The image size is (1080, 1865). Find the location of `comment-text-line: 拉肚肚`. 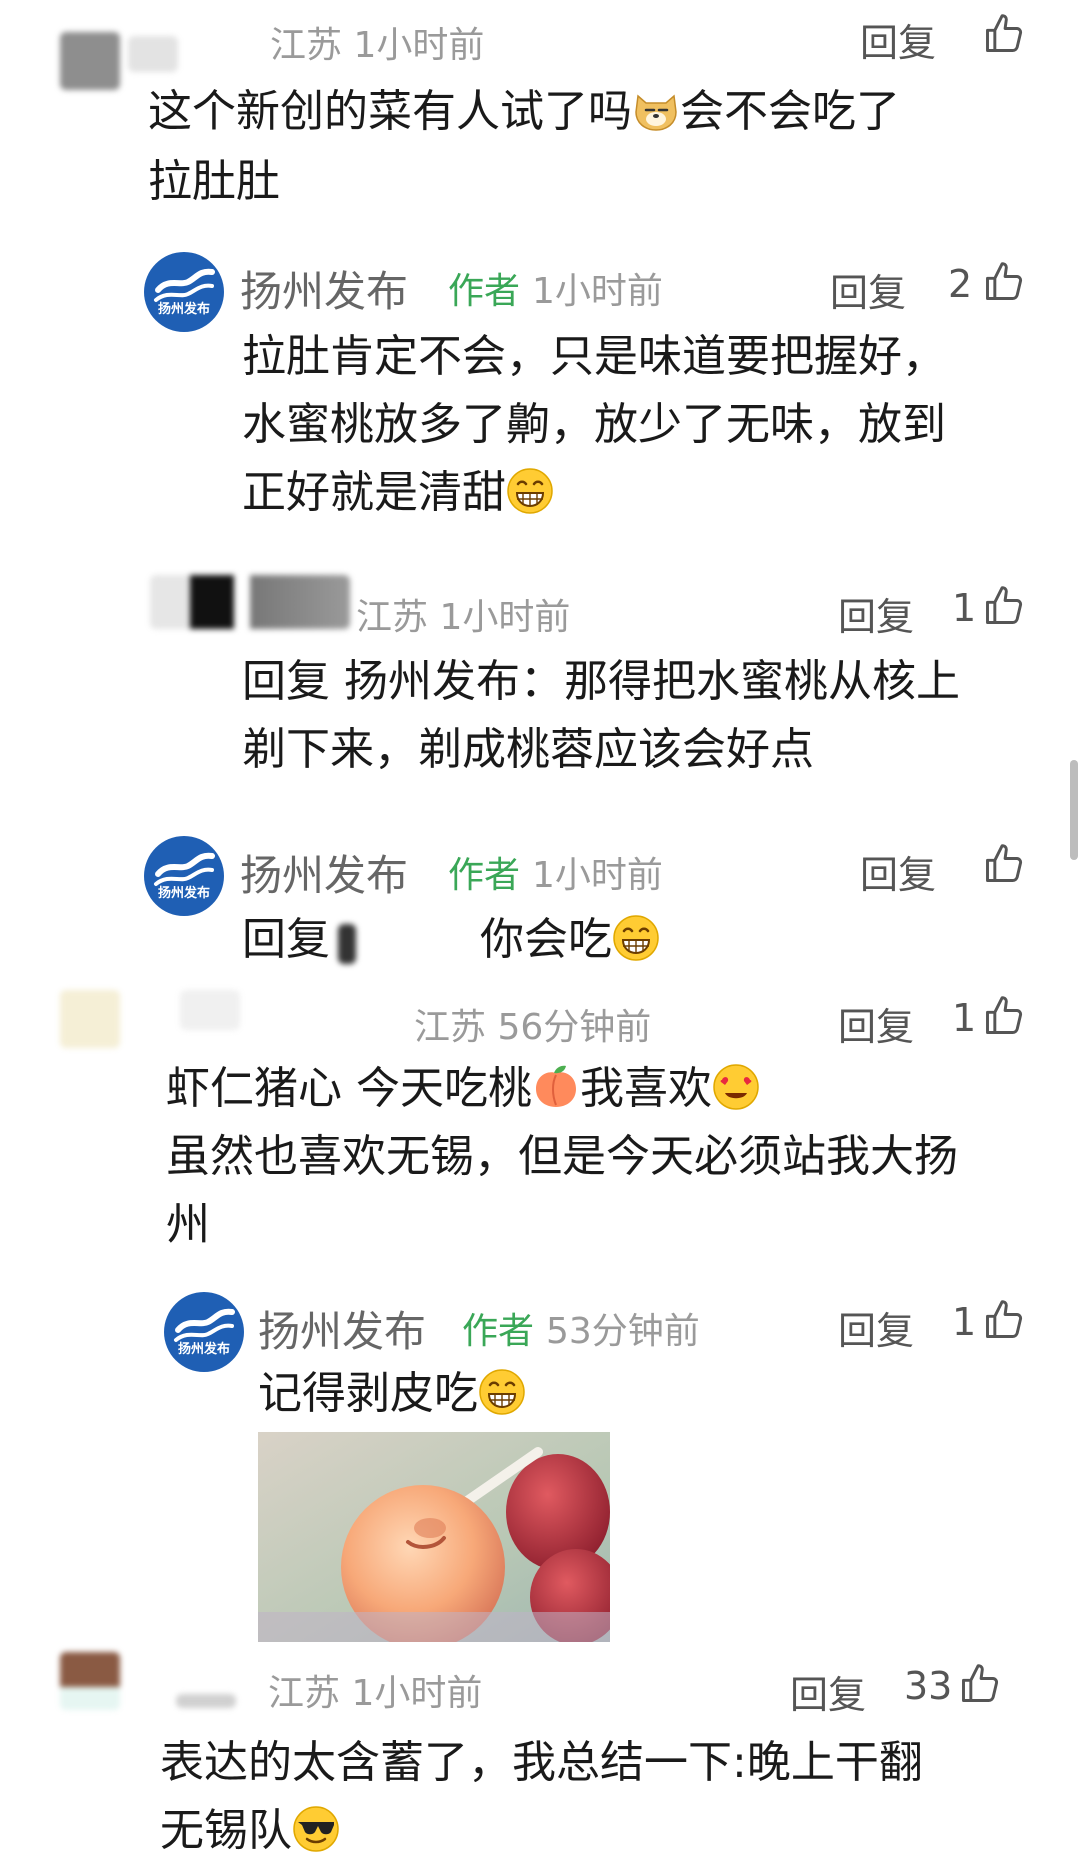

comment-text-line: 拉肚肚 is located at coordinates (214, 181).